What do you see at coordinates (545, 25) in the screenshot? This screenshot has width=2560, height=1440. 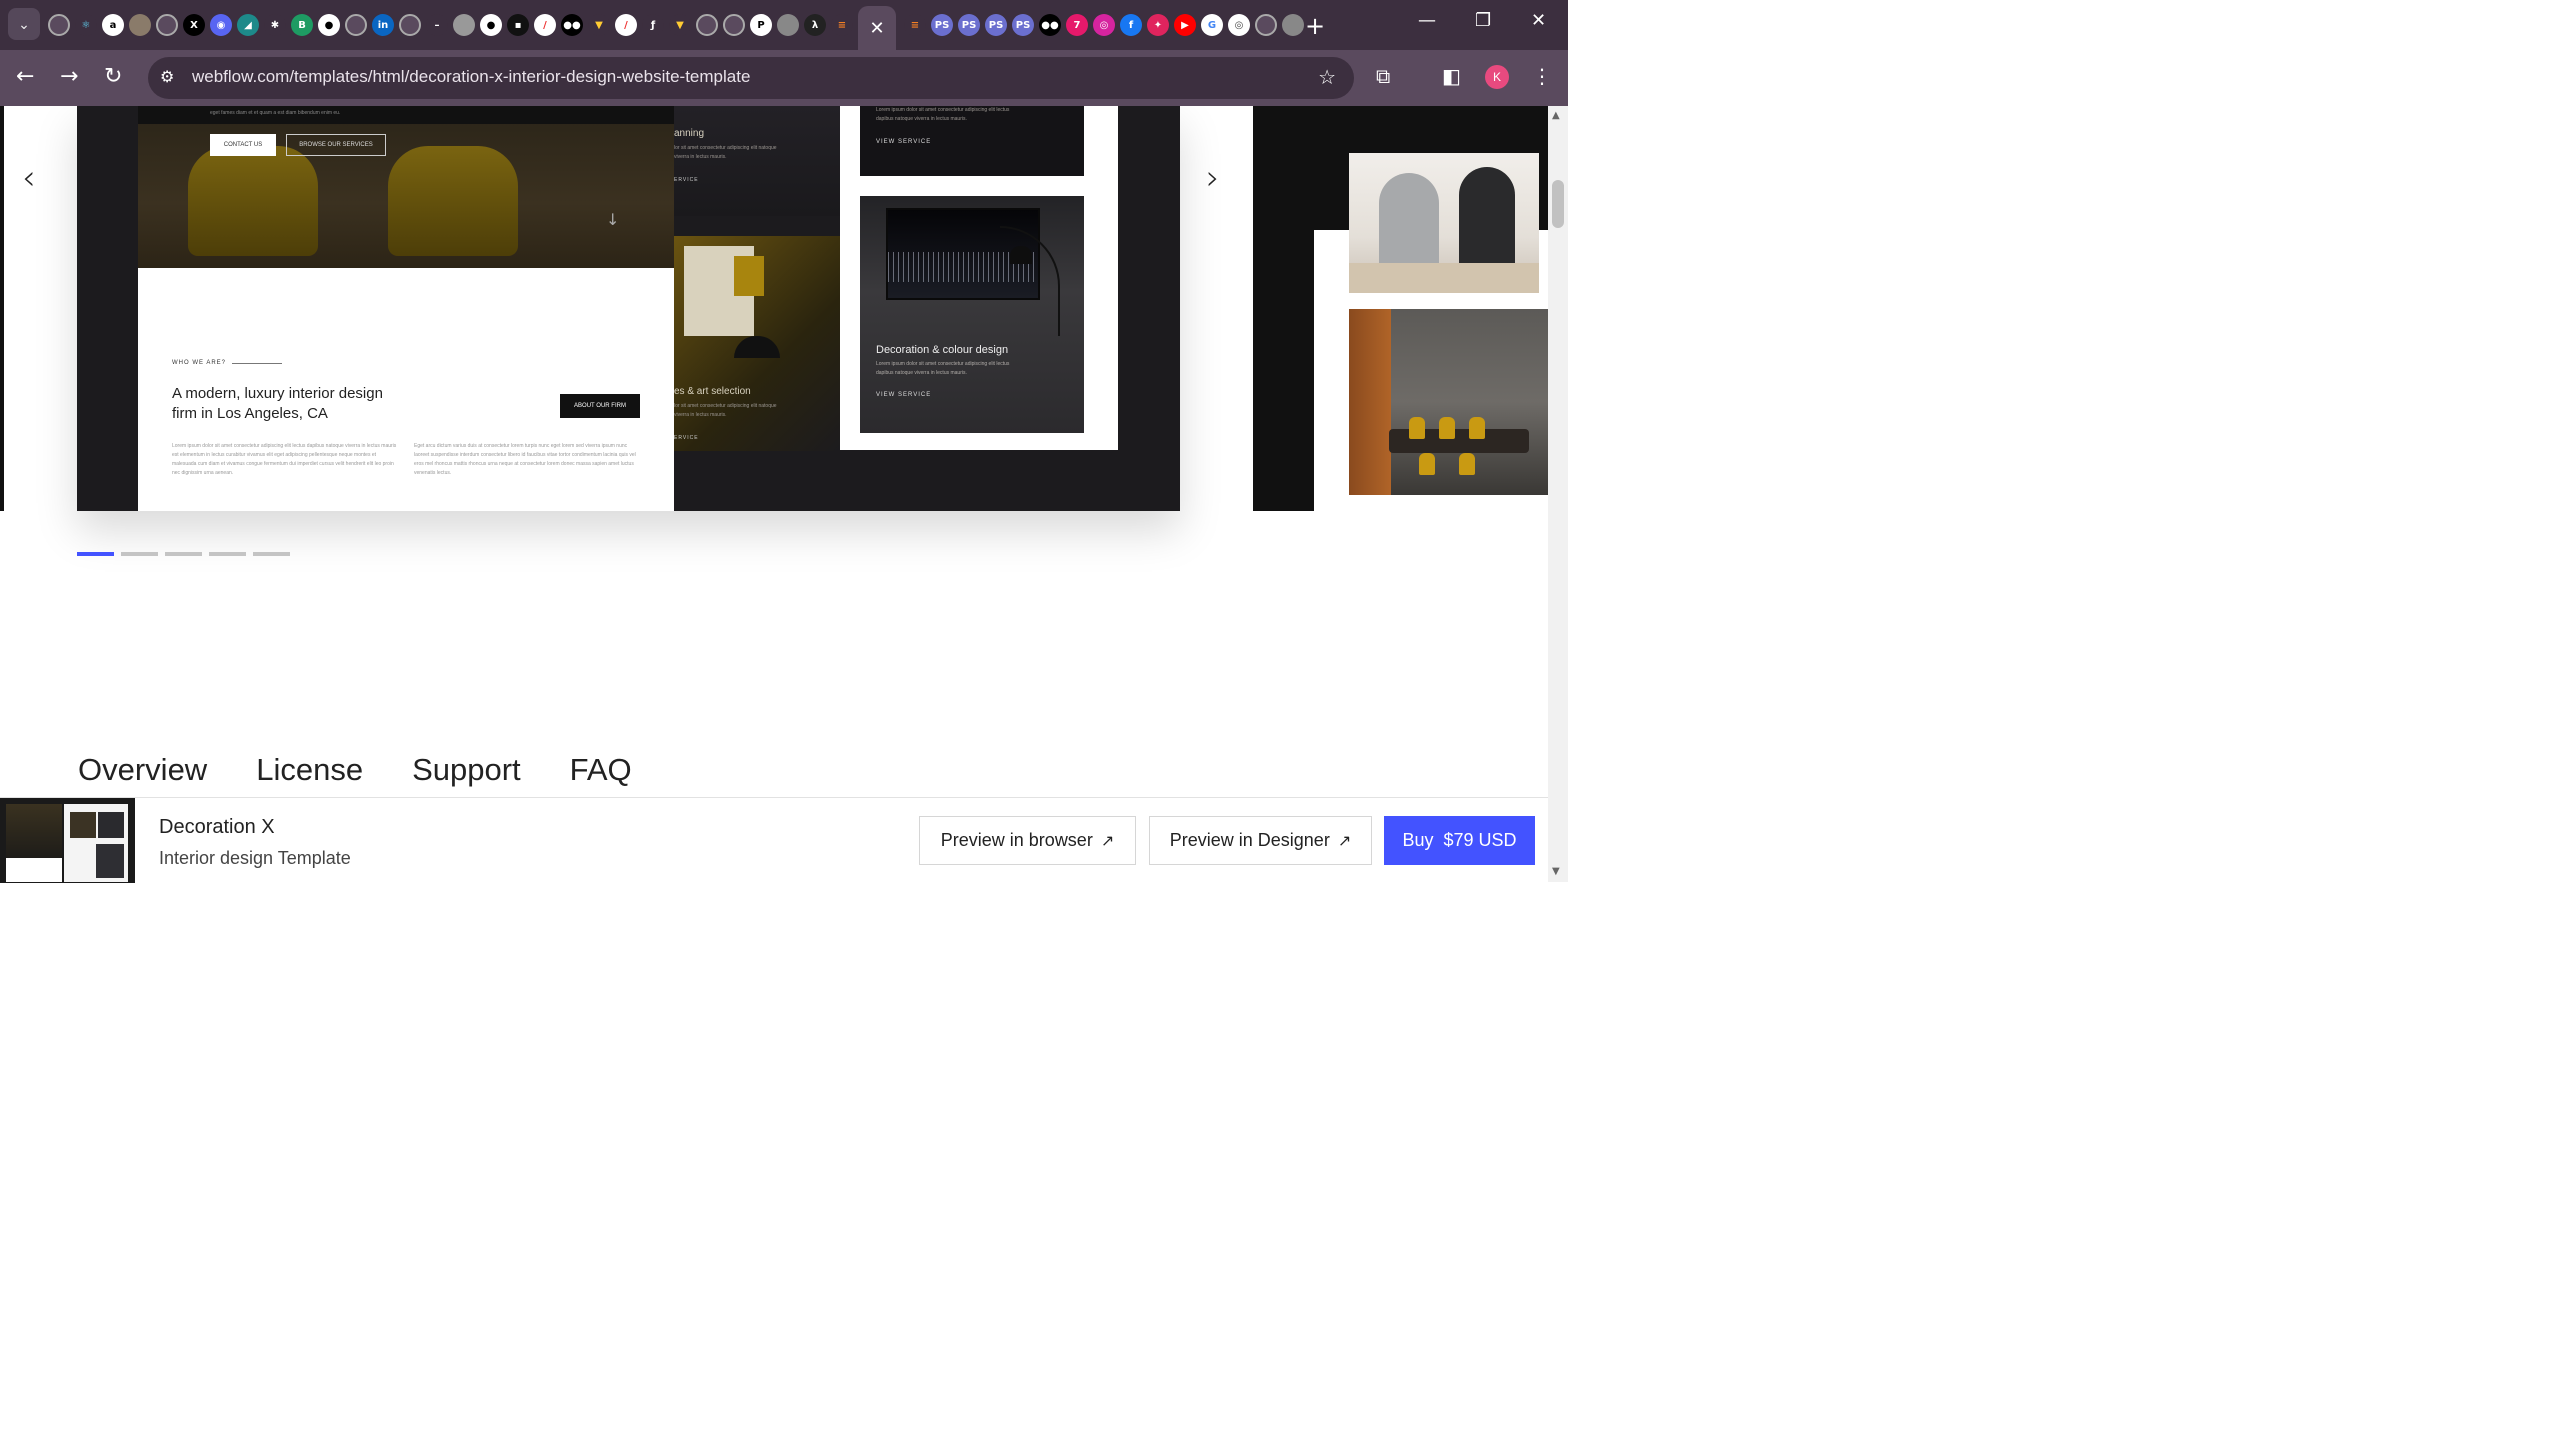 I see `tab-favicon-slash: /` at bounding box center [545, 25].